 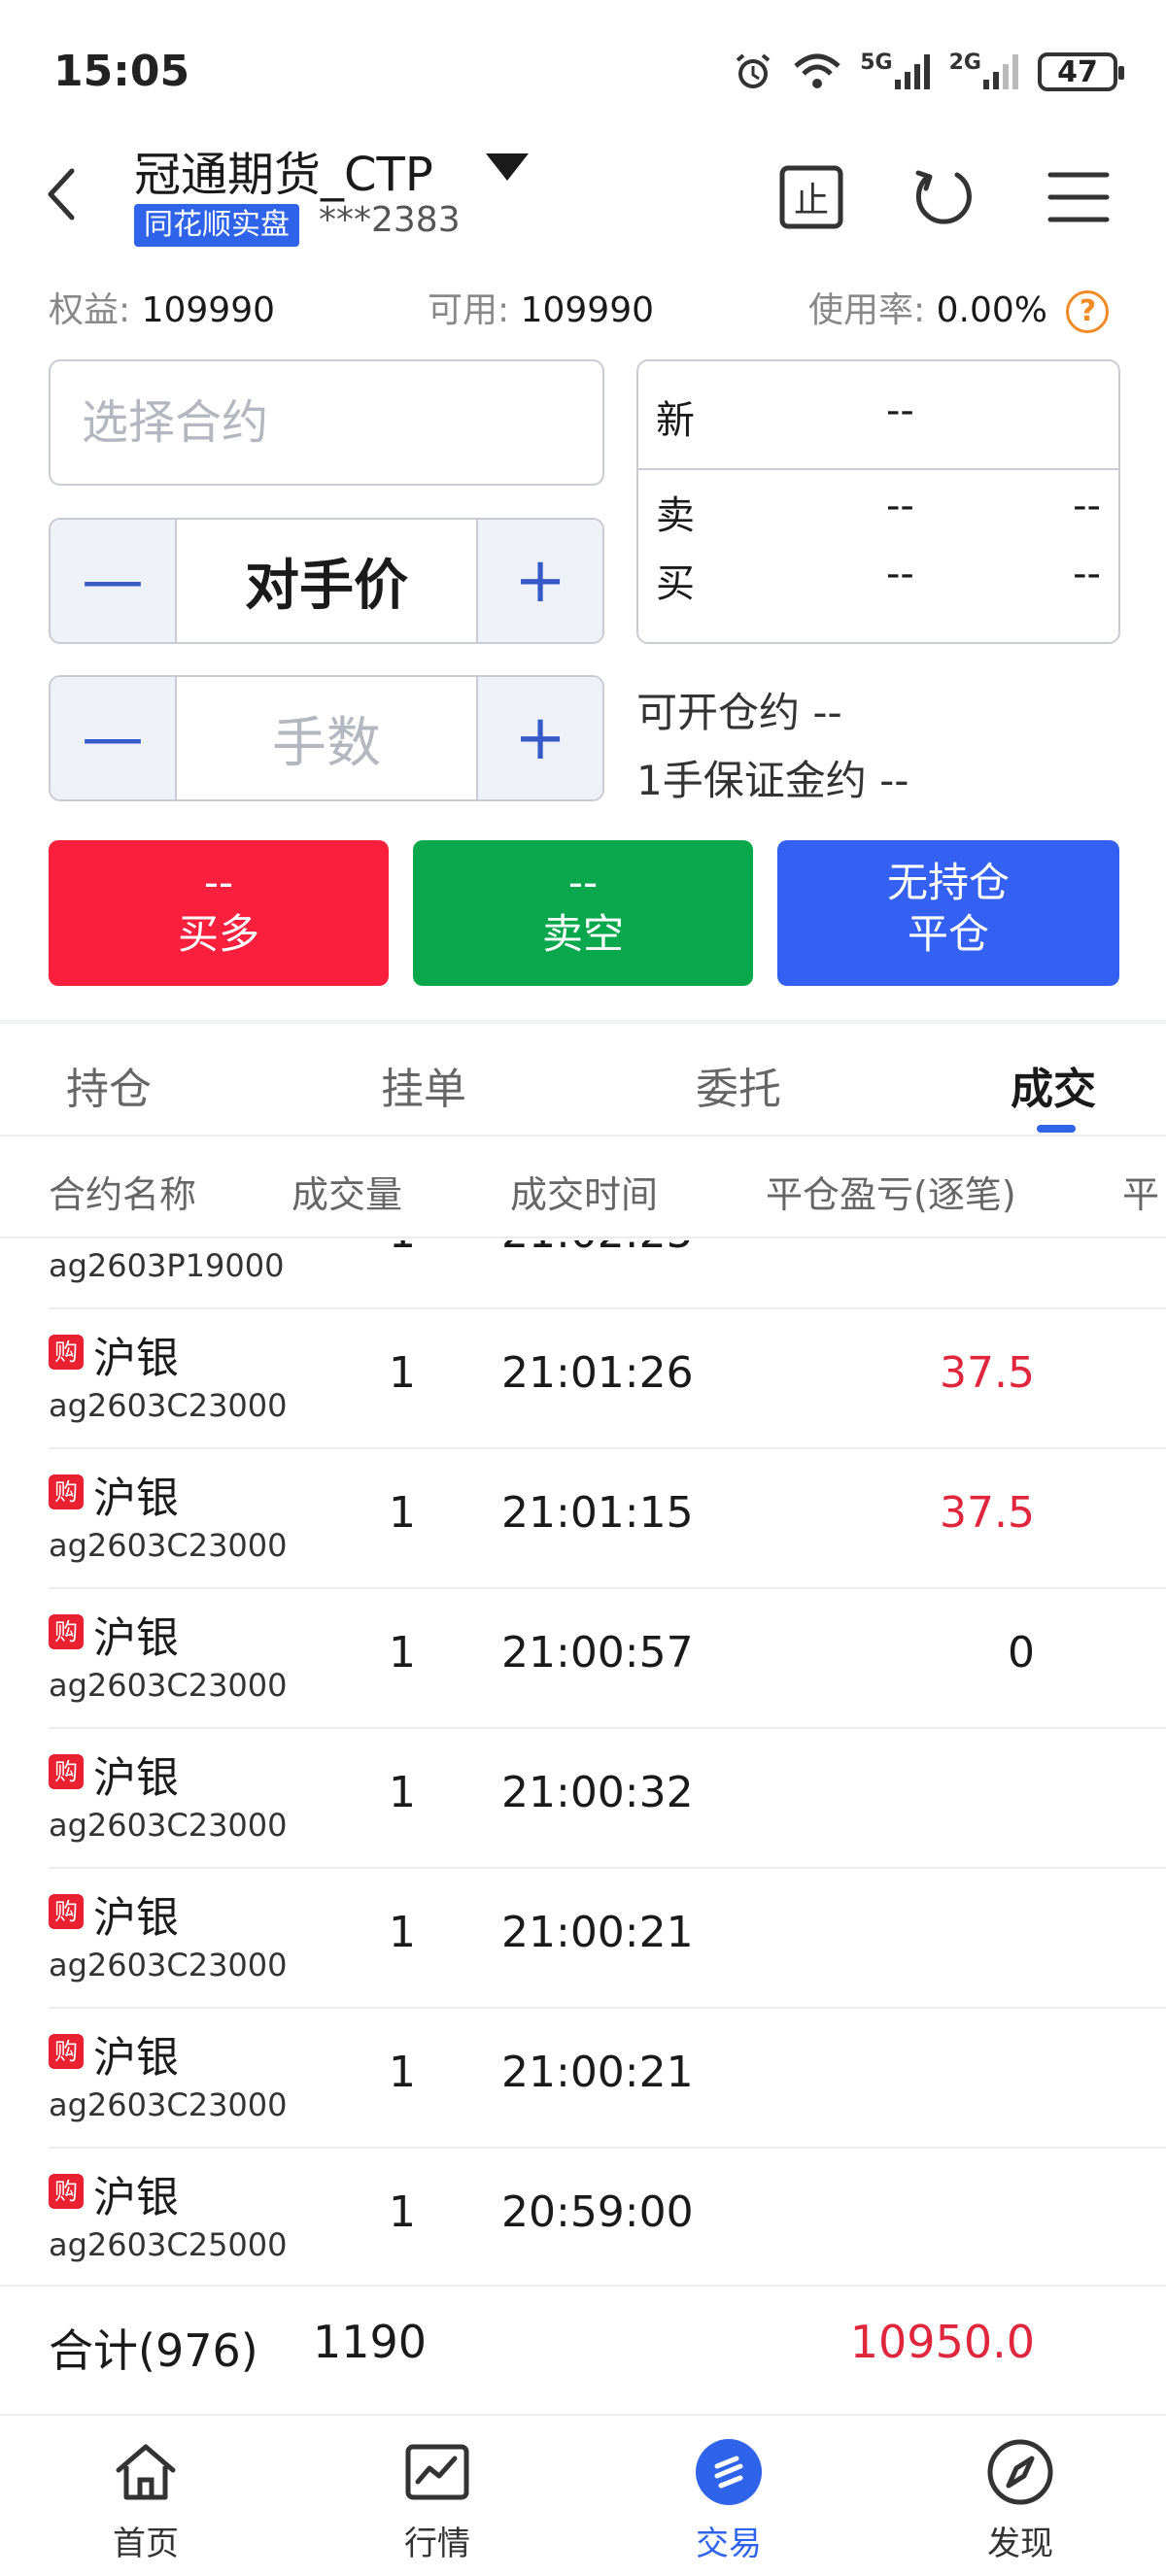 I want to click on section-divider, so click(x=583, y=1022).